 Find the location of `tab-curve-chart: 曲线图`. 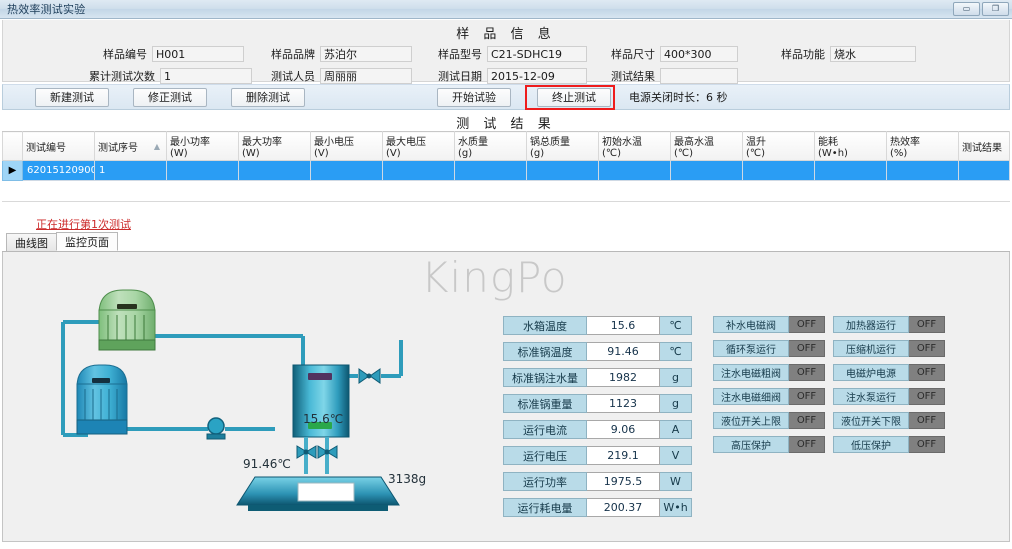

tab-curve-chart: 曲线图 is located at coordinates (31, 242).